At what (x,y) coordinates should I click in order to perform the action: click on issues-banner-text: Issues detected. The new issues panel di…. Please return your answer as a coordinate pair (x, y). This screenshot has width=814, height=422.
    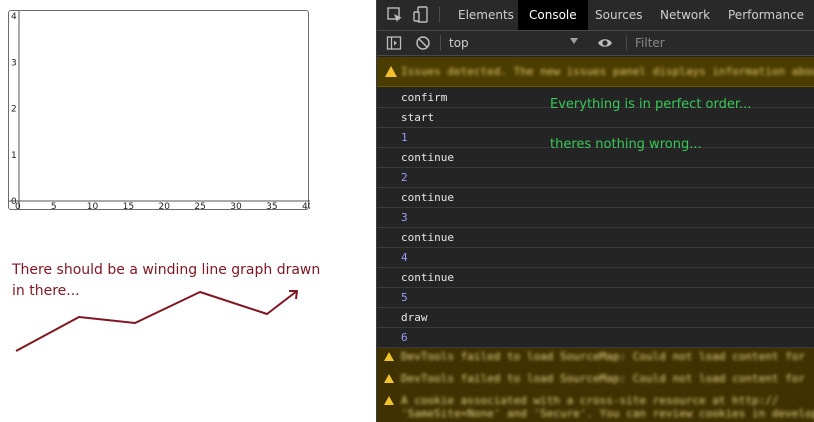
    Looking at the image, I should click on (607, 71).